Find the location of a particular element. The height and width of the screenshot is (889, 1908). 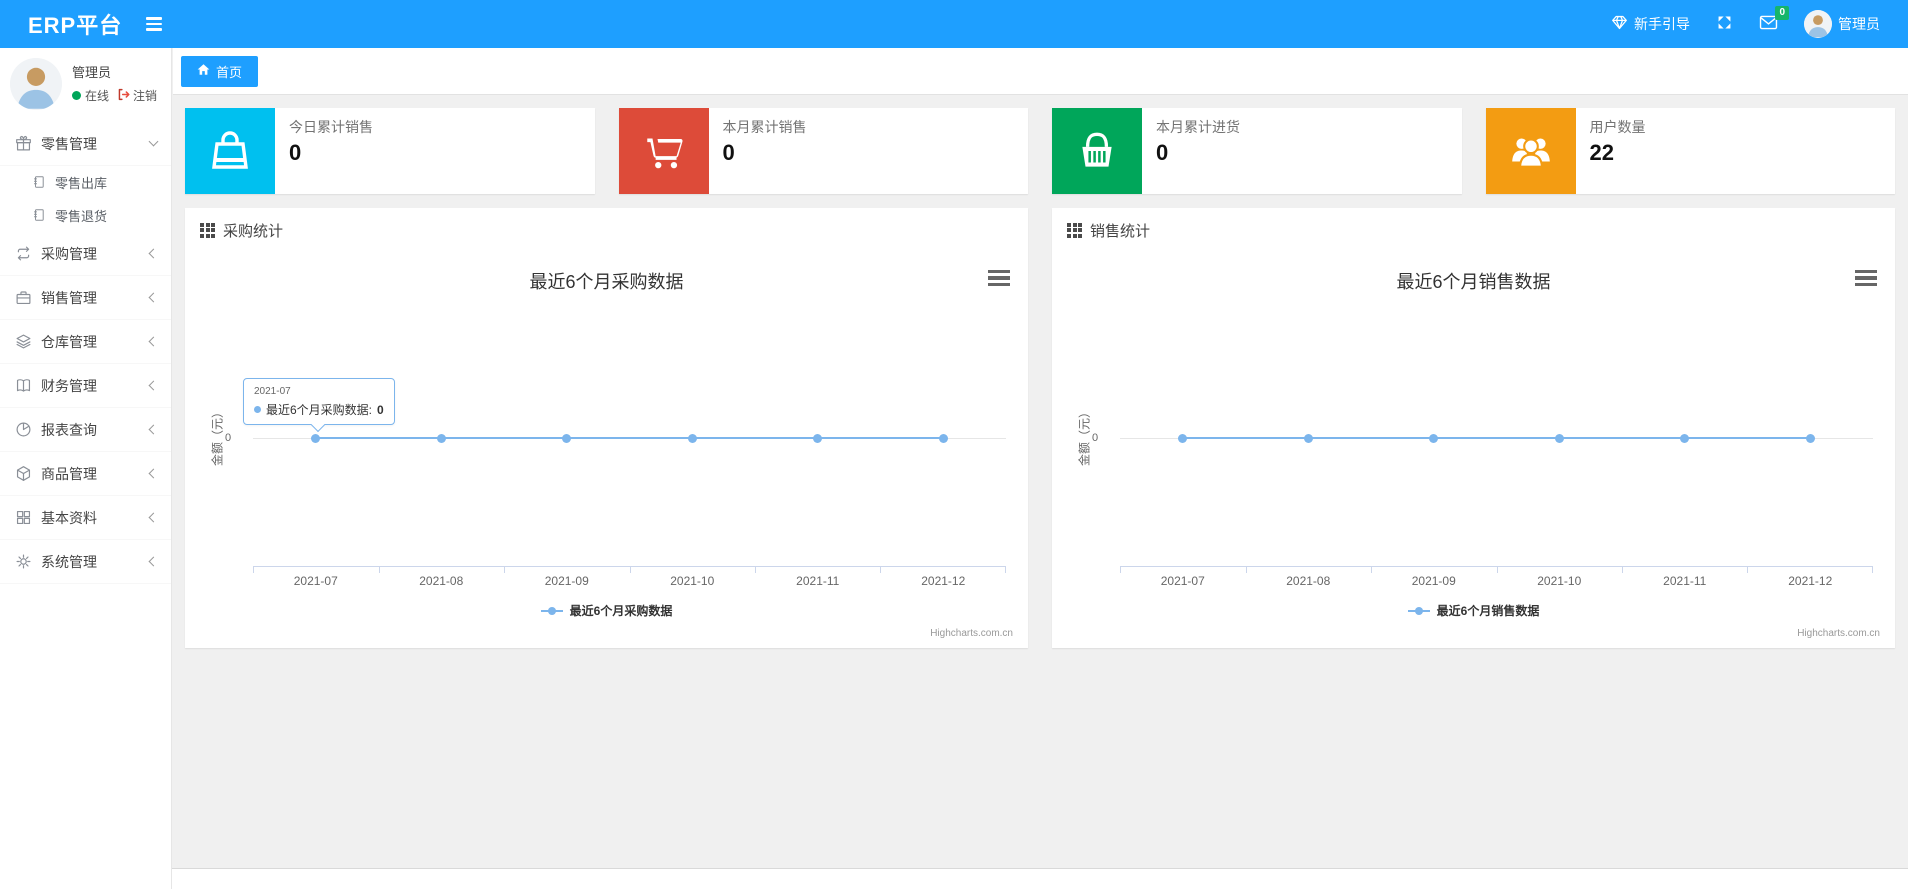

sidebar-user-panel: 管理员 在线 注销 is located at coordinates (85, 83).